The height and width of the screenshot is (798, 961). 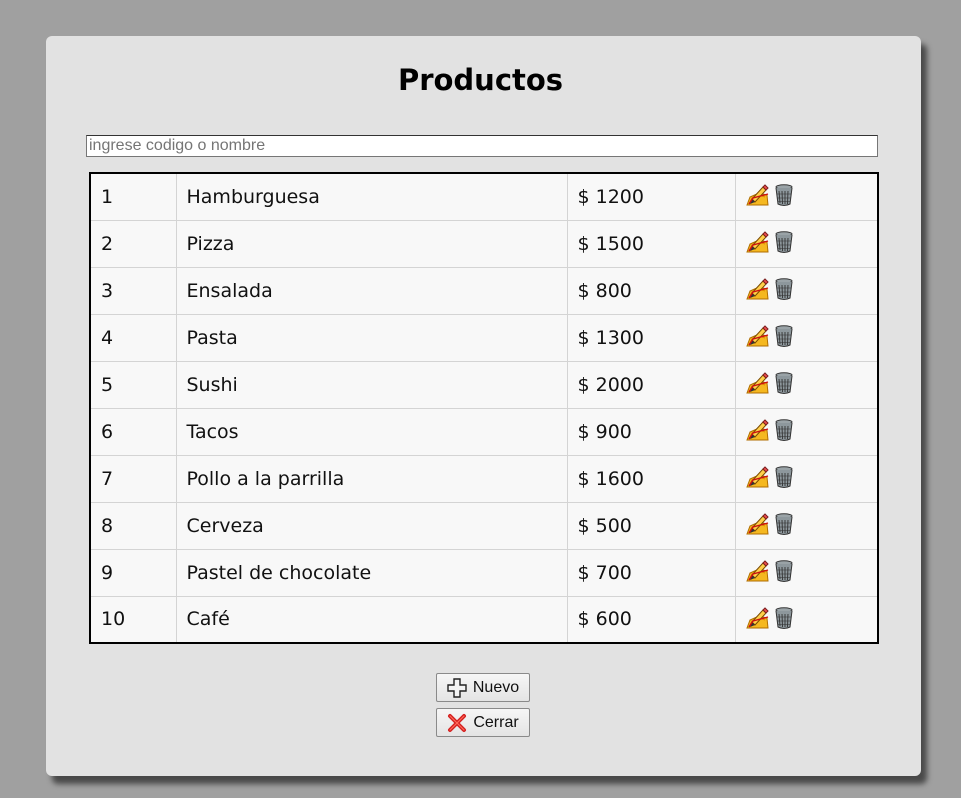 What do you see at coordinates (372, 197) in the screenshot?
I see `product-name: Hamburguesa` at bounding box center [372, 197].